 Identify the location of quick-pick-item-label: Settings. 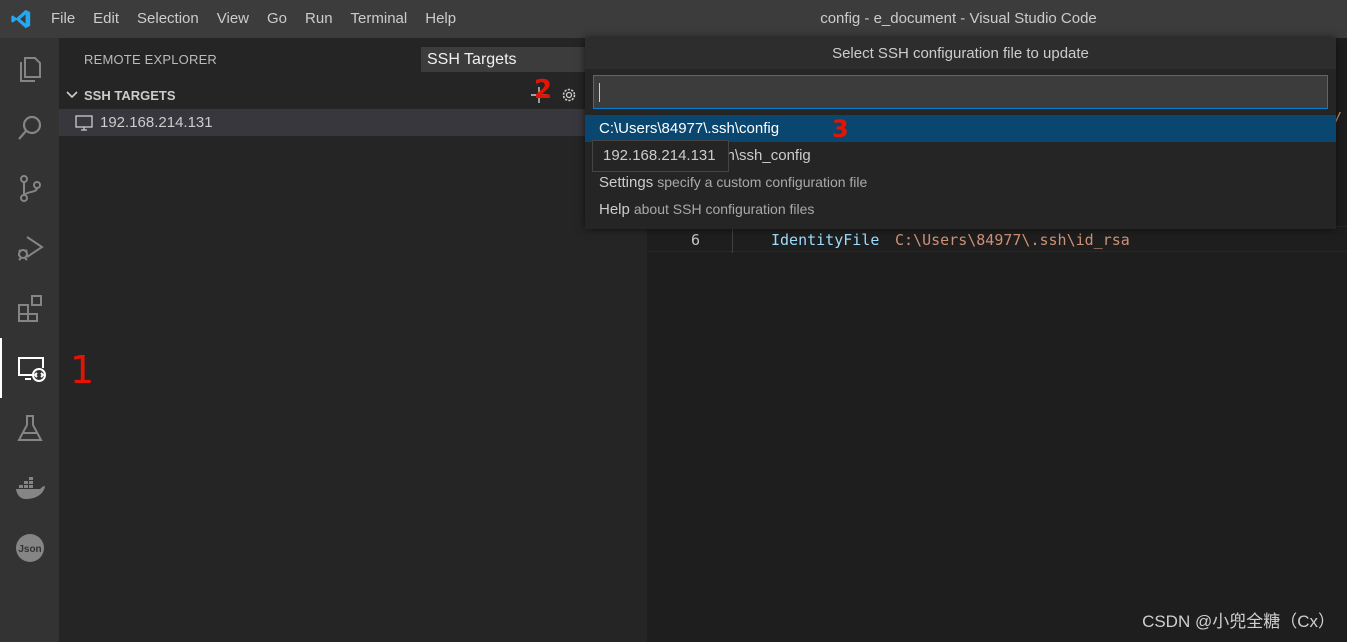
(626, 182).